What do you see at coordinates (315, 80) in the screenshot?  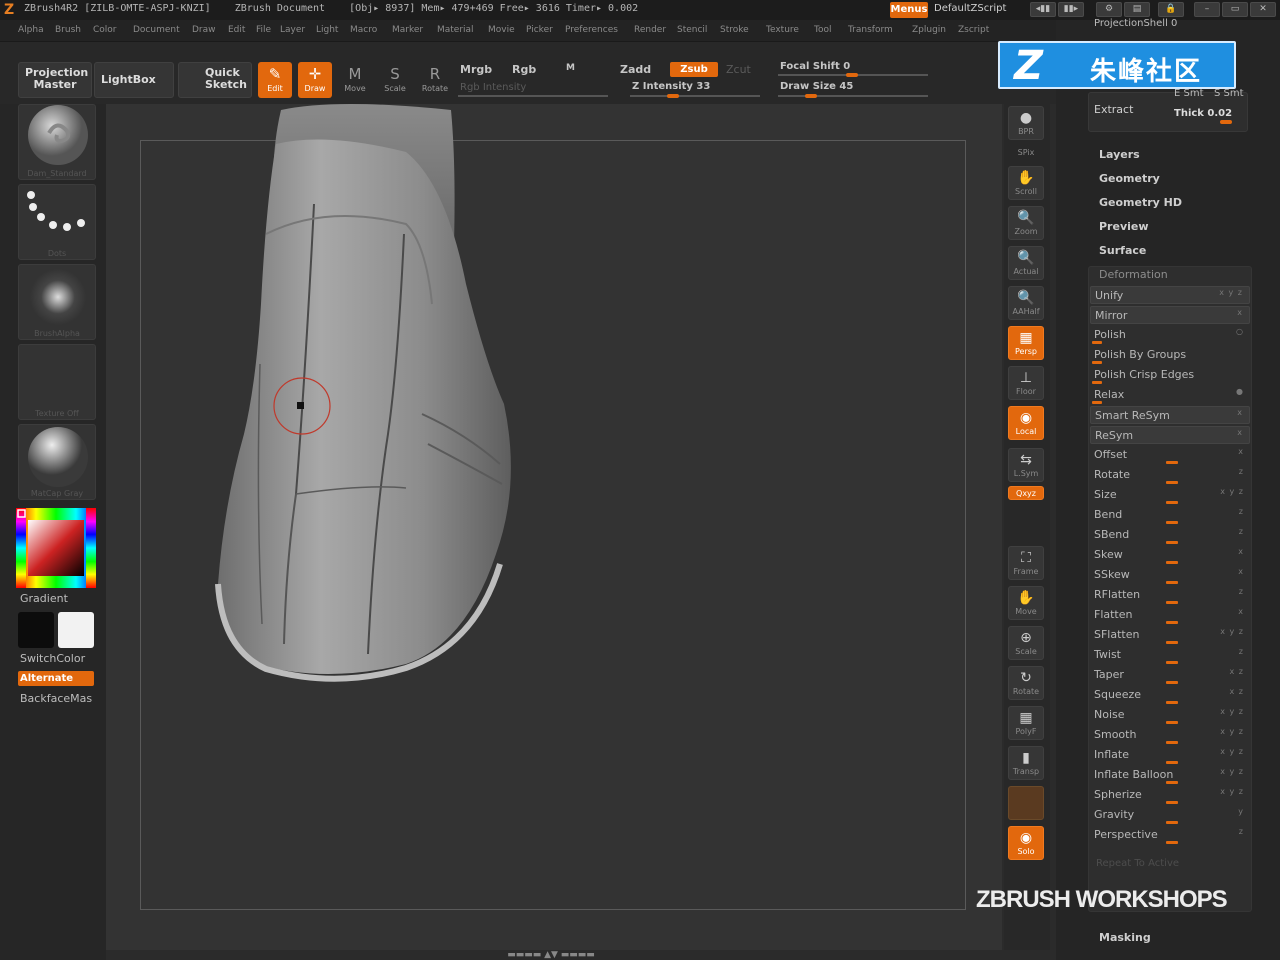 I see `tool-draw-button: ✛ Draw` at bounding box center [315, 80].